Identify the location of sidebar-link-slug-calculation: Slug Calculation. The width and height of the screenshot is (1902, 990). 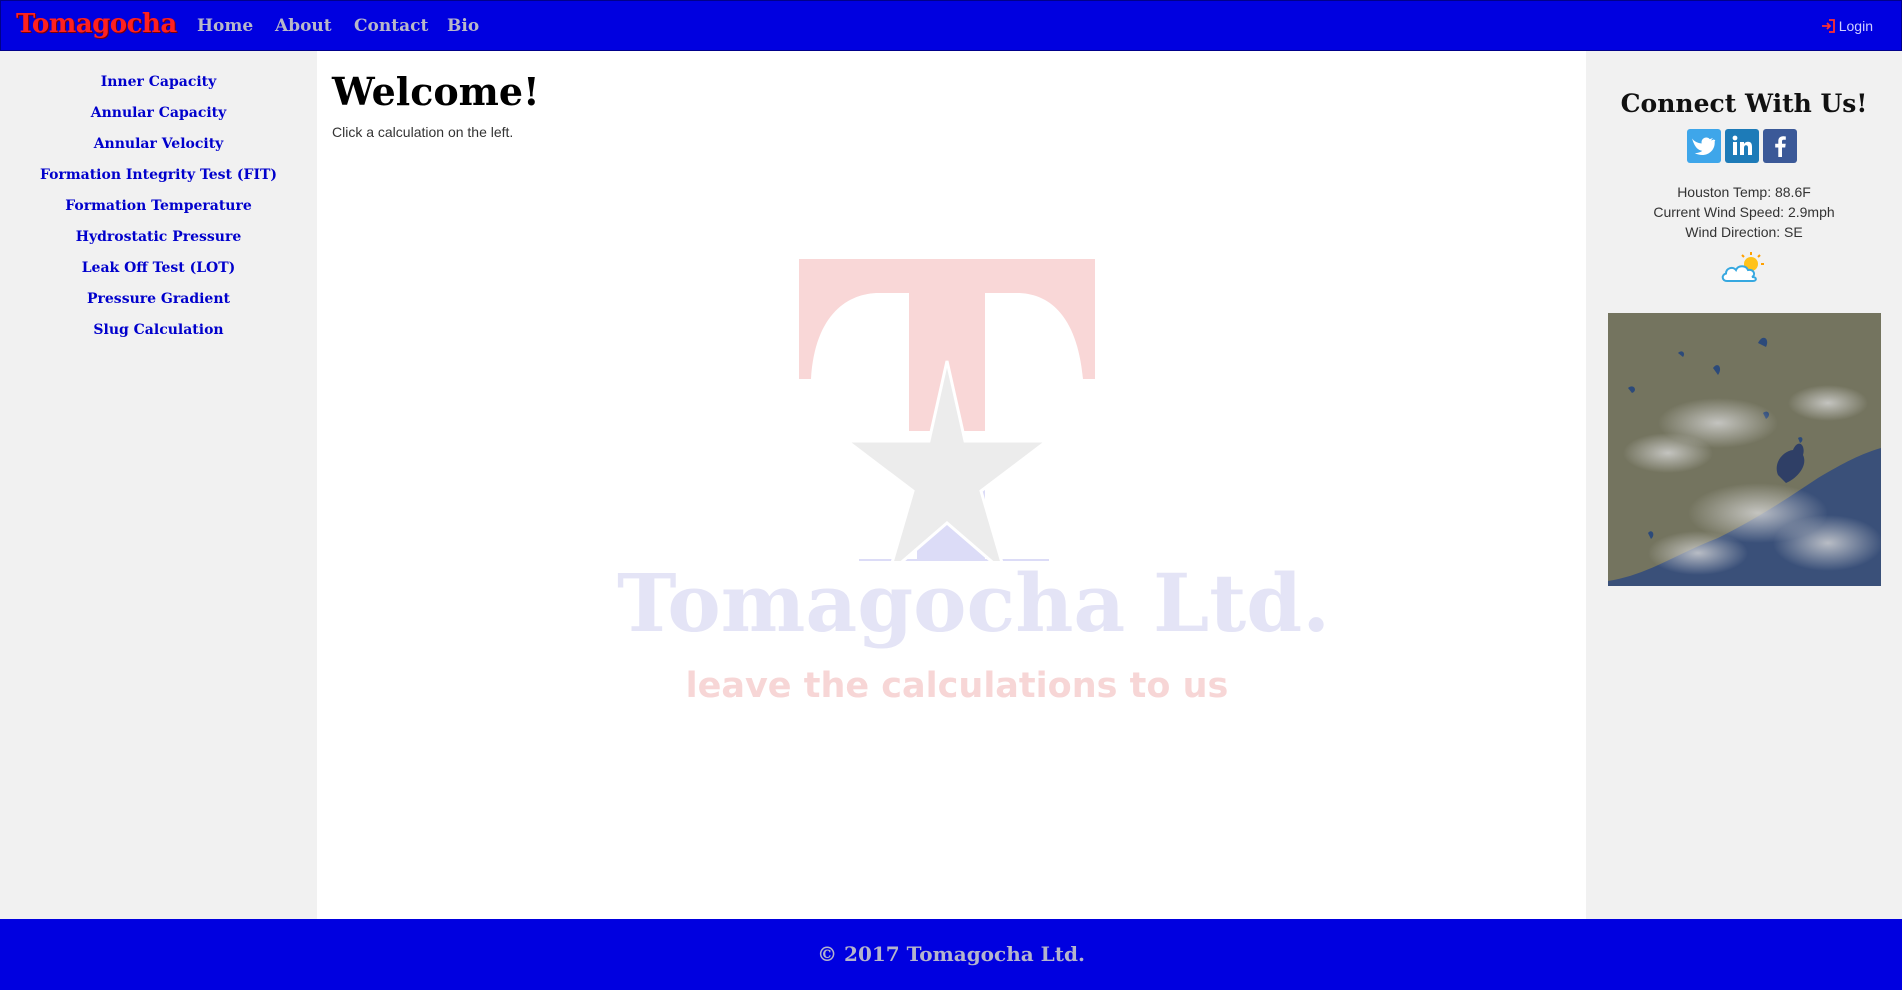
(158, 330).